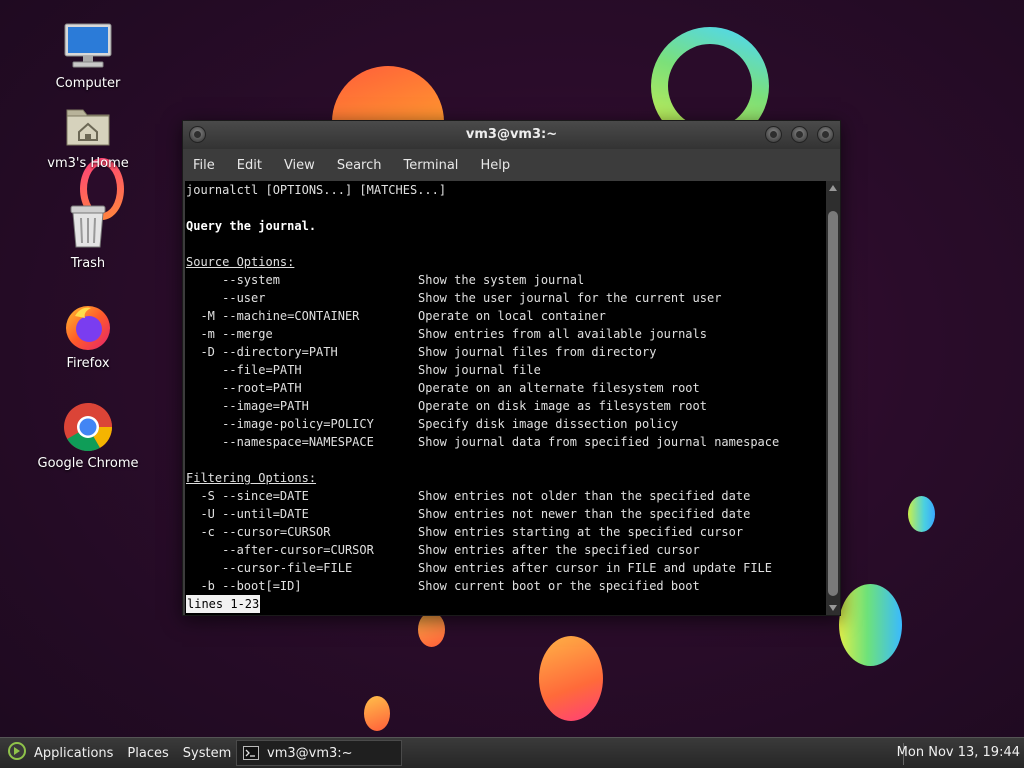  Describe the element at coordinates (562, 406) in the screenshot. I see `option-desc: Operate on disk image as filesystem root` at that location.